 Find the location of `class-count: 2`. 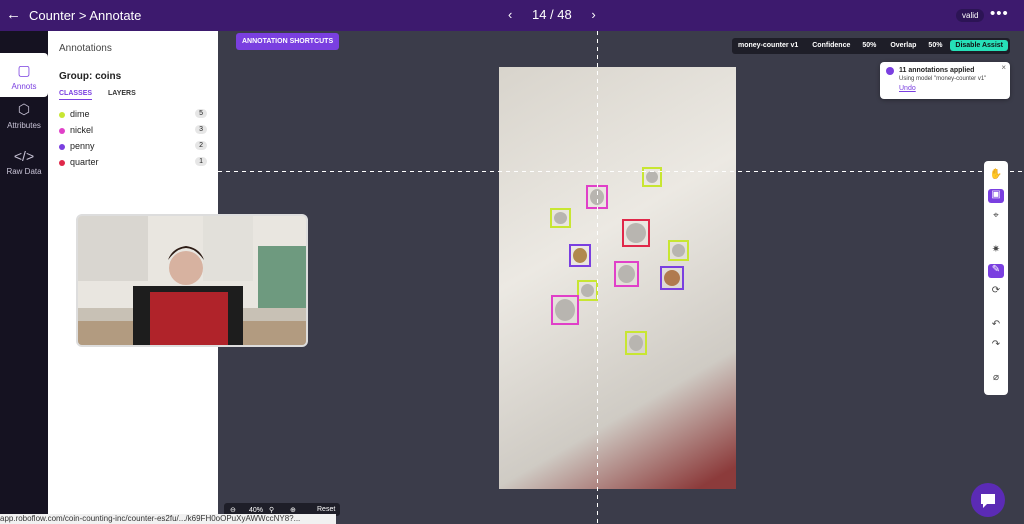

class-count: 2 is located at coordinates (201, 145).